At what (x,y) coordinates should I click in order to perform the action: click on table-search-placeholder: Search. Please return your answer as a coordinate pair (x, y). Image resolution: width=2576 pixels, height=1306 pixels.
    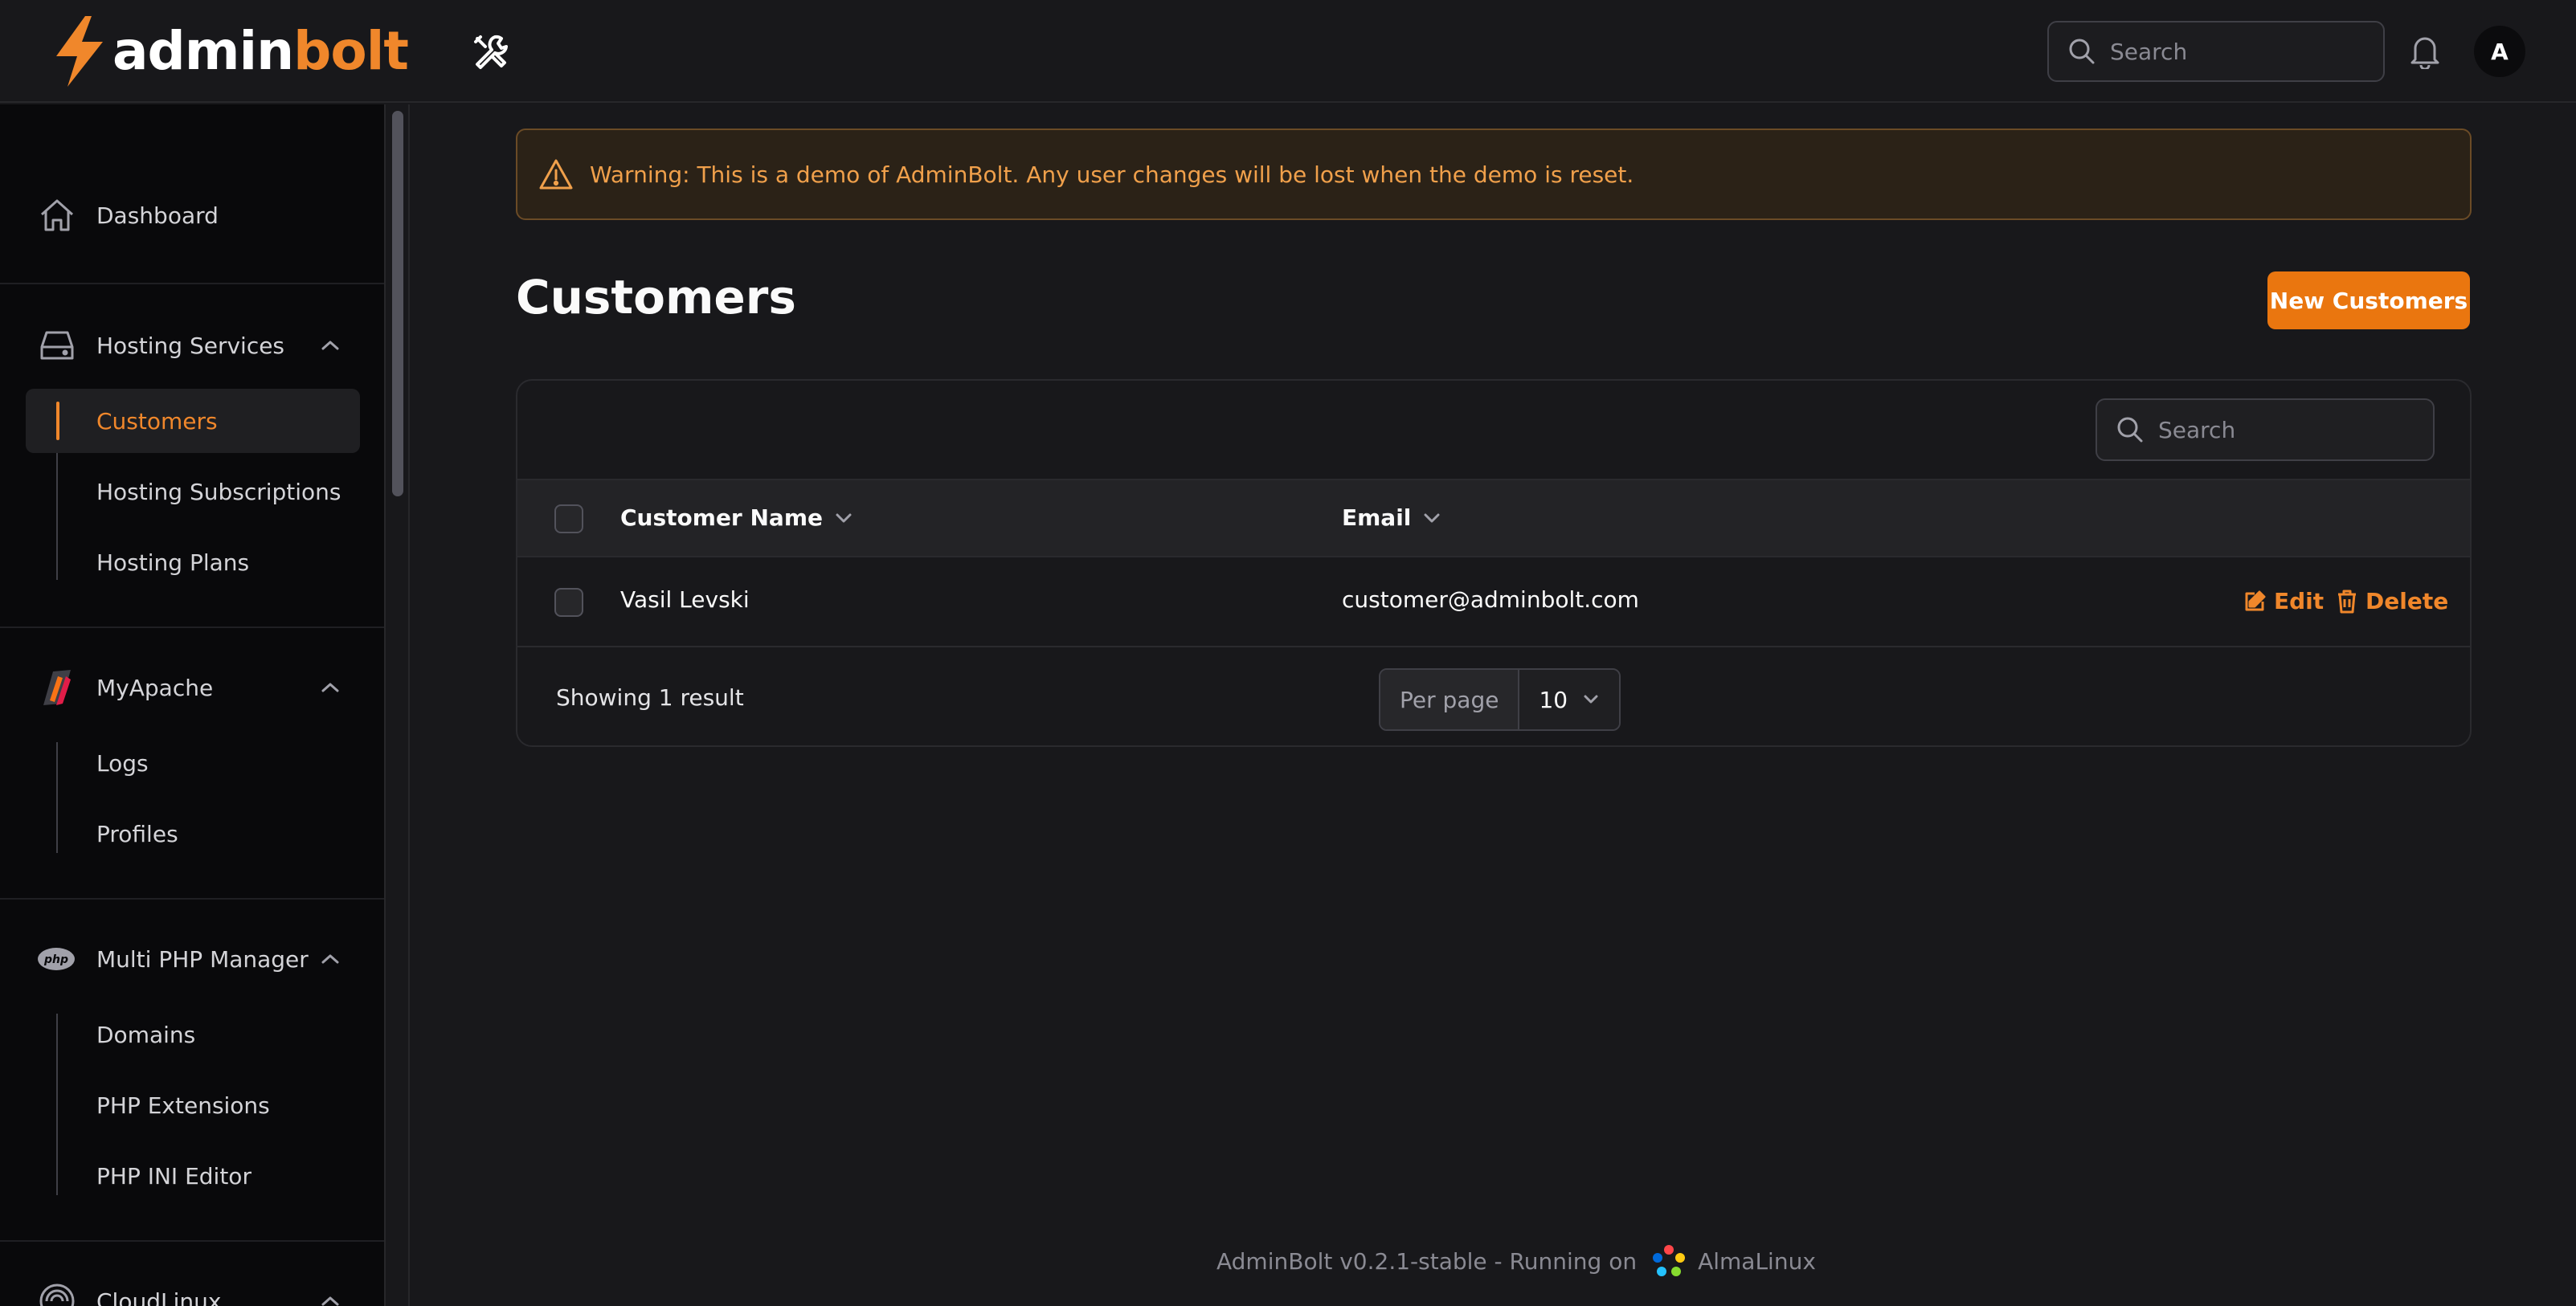
    Looking at the image, I should click on (2197, 429).